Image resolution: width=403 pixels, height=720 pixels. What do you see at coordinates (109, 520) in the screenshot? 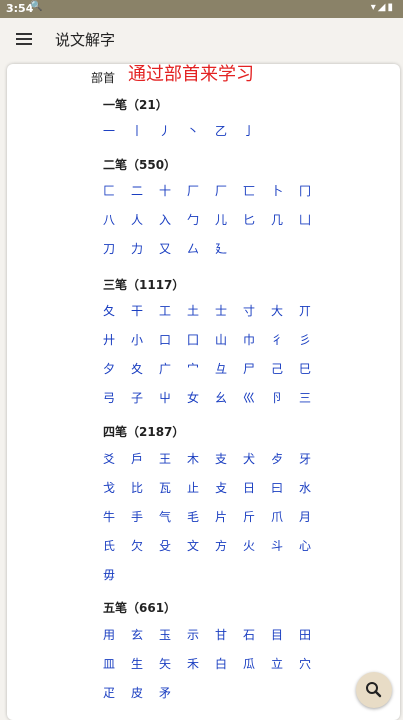
I see `radical-link: 牛` at bounding box center [109, 520].